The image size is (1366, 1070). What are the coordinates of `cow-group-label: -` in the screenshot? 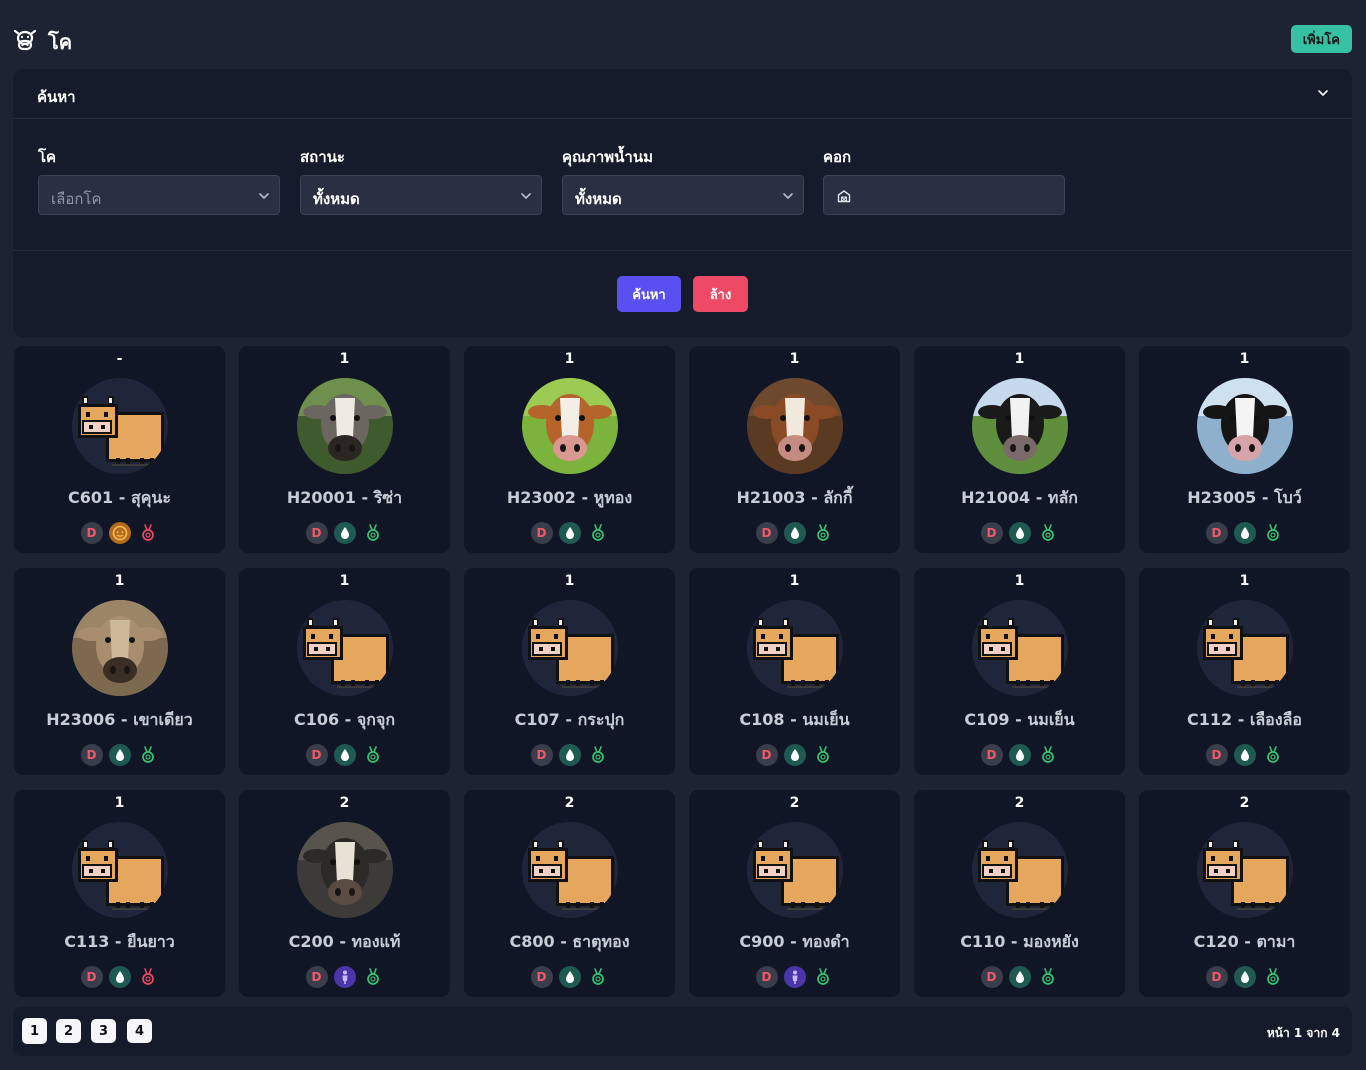 It's located at (119, 359).